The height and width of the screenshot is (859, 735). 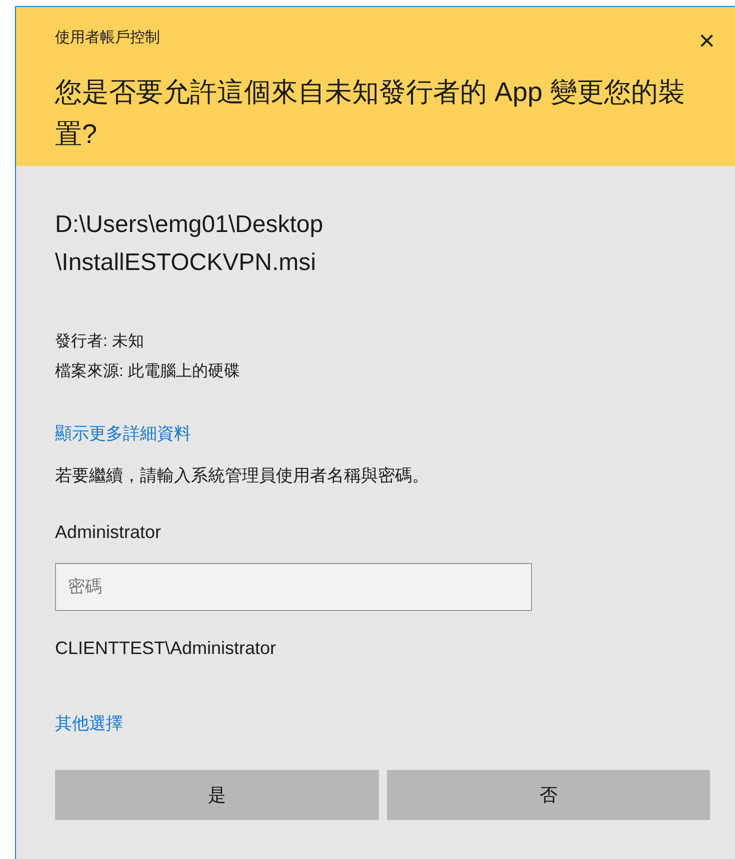 I want to click on file-path: \InstallESTOCKVPN.msi, so click(x=185, y=263).